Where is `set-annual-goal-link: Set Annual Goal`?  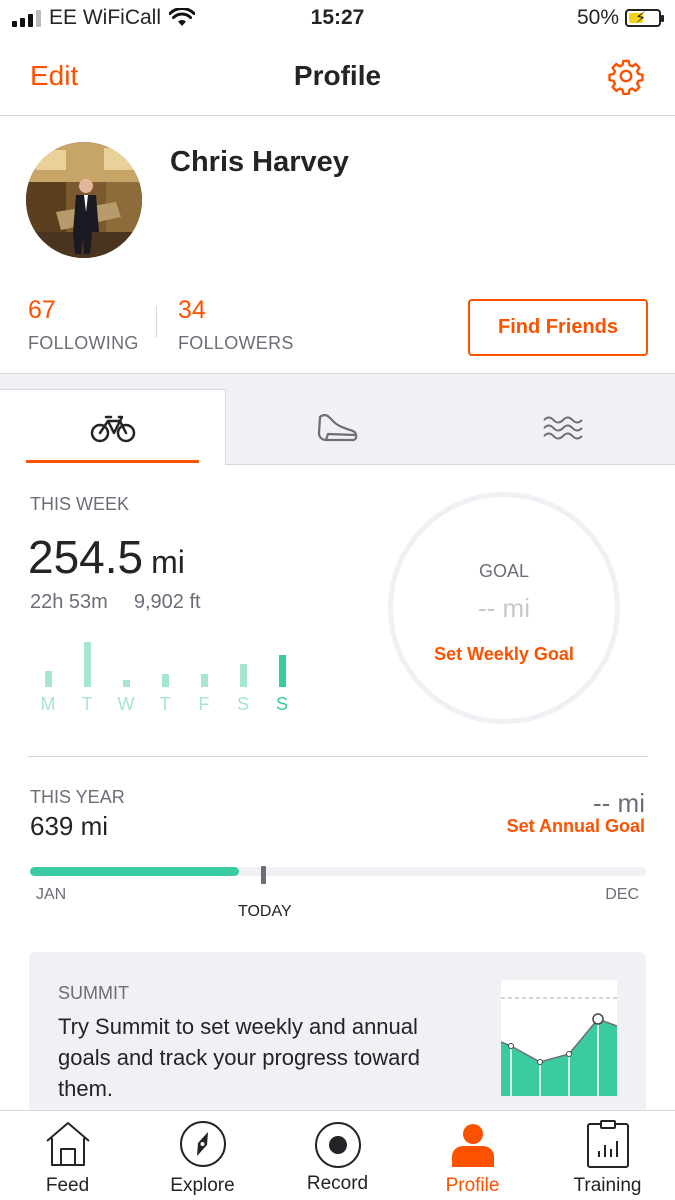 set-annual-goal-link: Set Annual Goal is located at coordinates (576, 826).